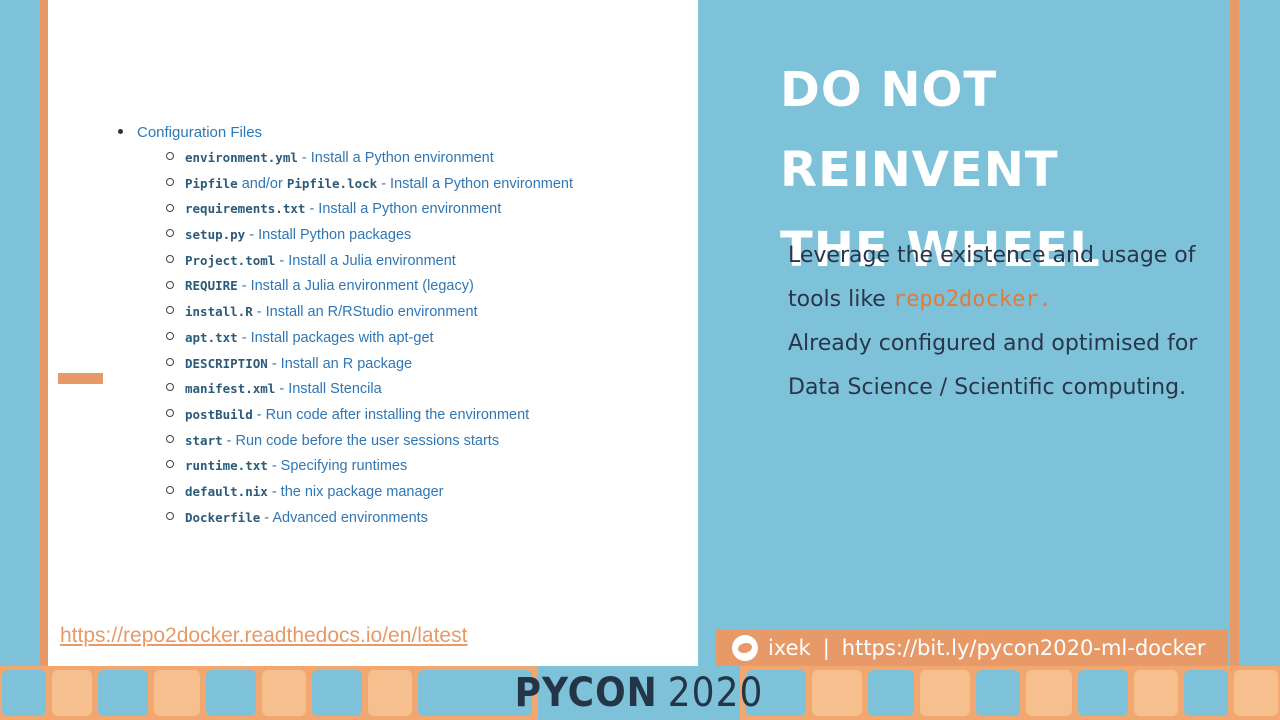  What do you see at coordinates (919, 130) in the screenshot?
I see `headline-line-1: DO NOT REINVENT` at bounding box center [919, 130].